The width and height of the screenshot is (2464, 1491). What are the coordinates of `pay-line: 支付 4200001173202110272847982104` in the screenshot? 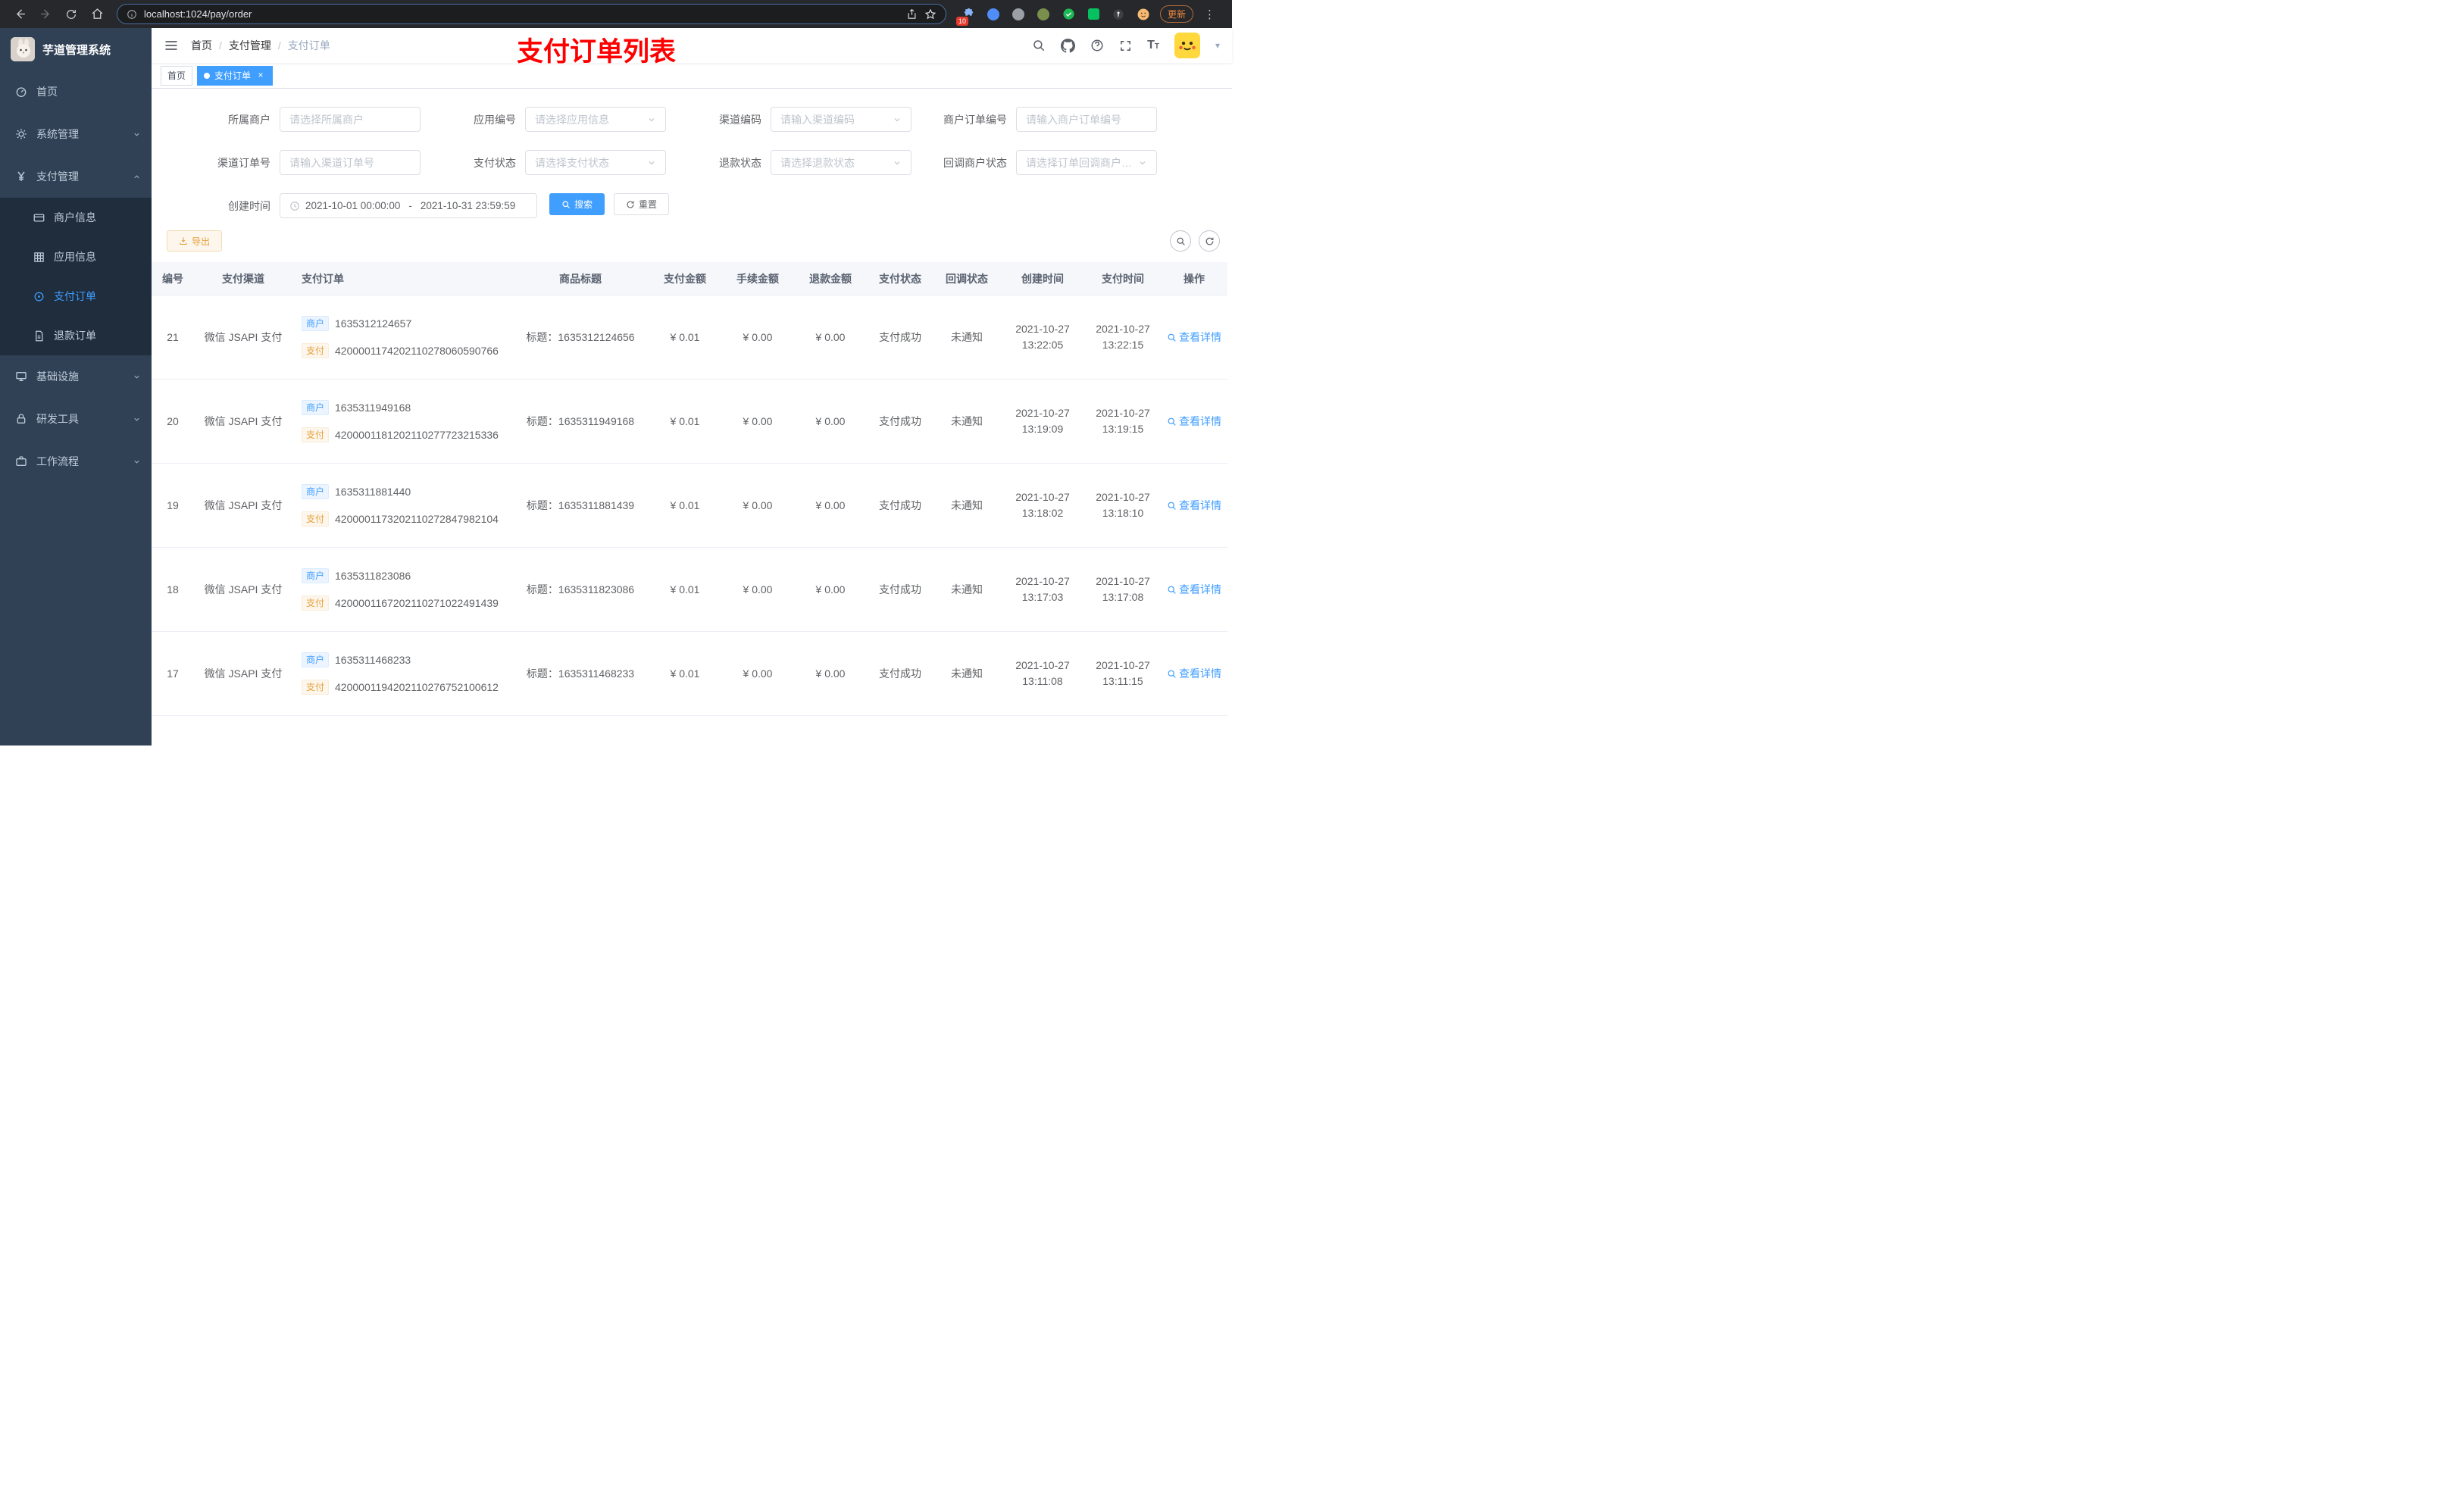 It's located at (407, 519).